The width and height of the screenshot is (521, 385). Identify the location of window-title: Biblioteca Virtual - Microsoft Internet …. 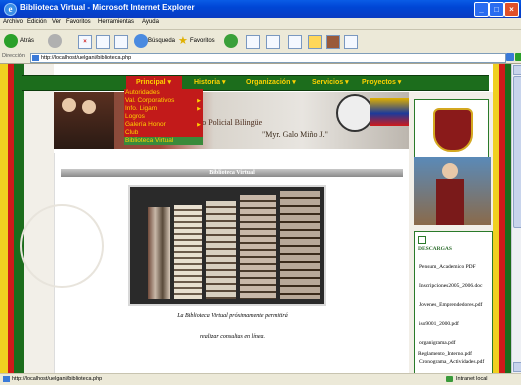
(107, 7).